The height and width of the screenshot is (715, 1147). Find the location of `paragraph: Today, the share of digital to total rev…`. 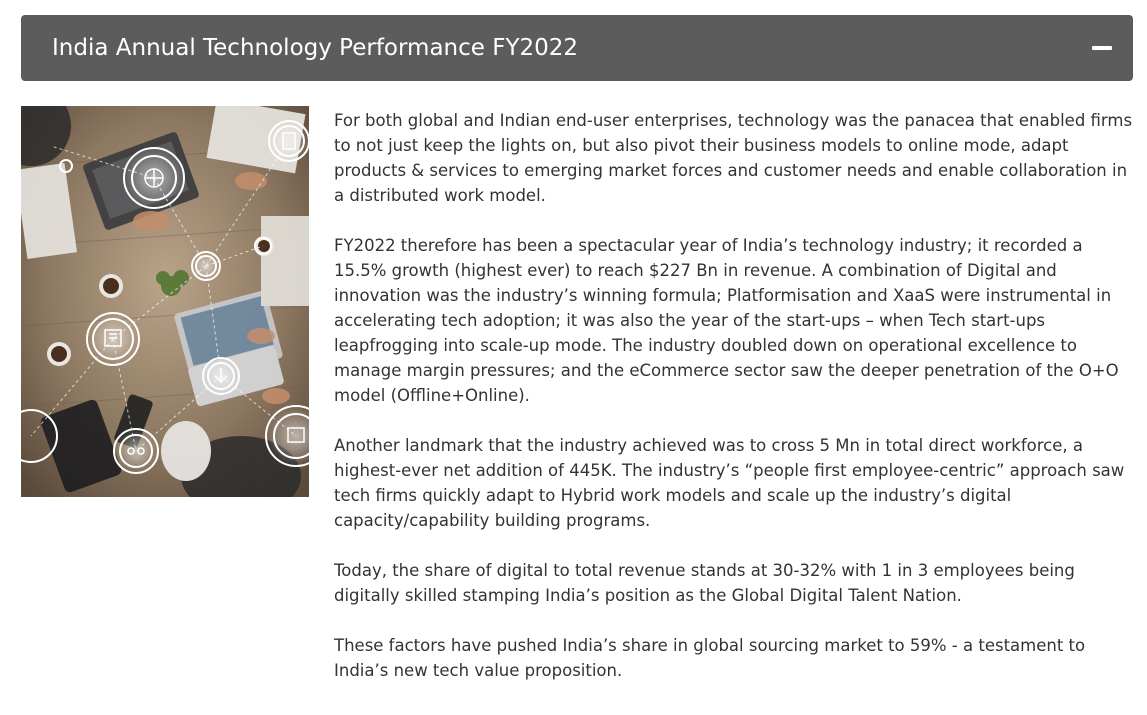

paragraph: Today, the share of digital to total rev… is located at coordinates (704, 583).